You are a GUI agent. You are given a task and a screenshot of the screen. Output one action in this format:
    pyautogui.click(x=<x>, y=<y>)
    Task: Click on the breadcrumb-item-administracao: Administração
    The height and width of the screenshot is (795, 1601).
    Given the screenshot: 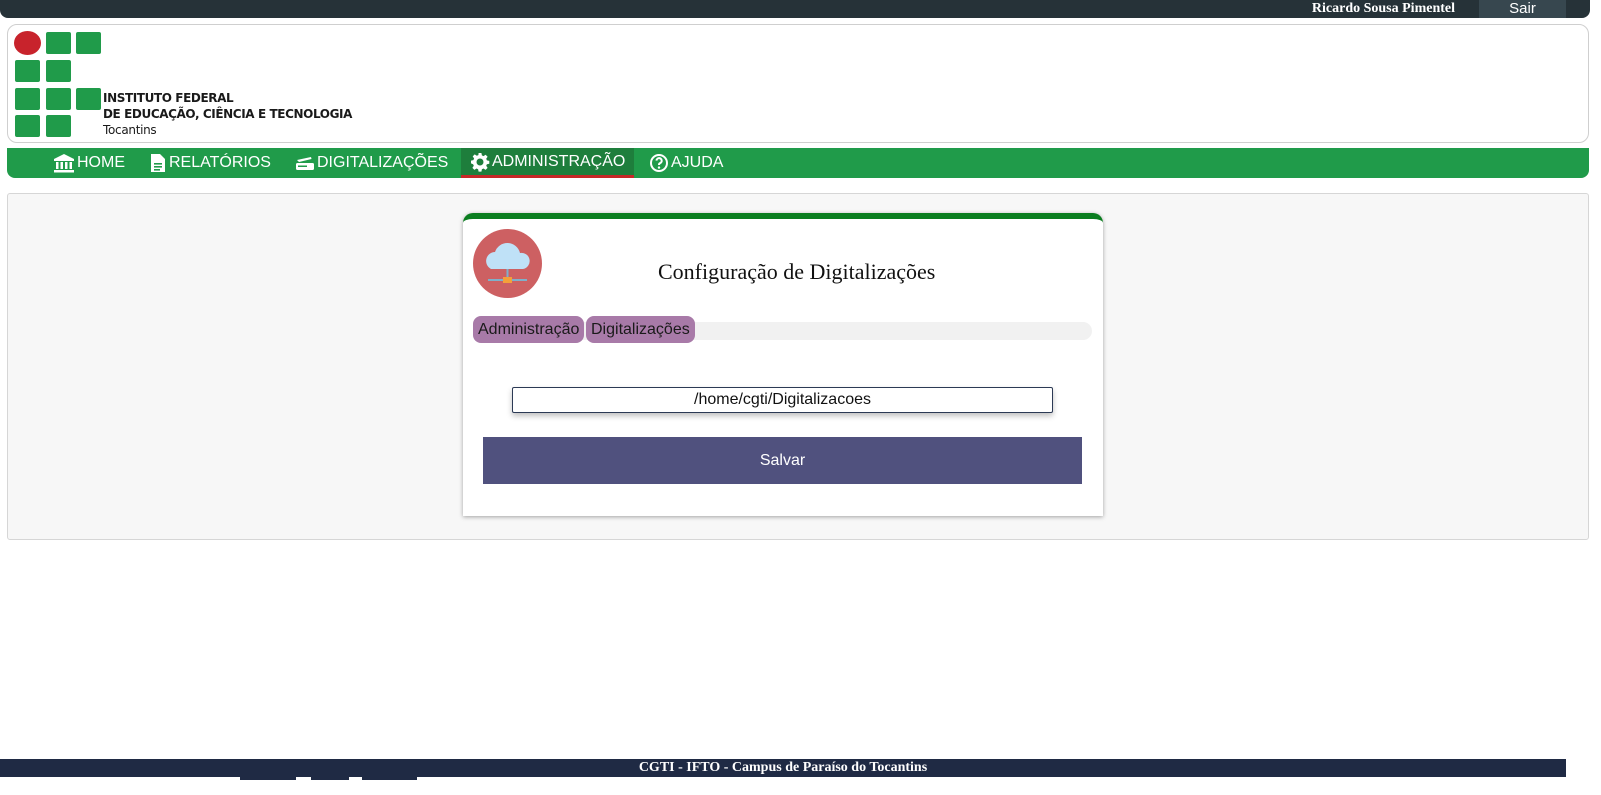 What is the action you would take?
    pyautogui.click(x=529, y=329)
    